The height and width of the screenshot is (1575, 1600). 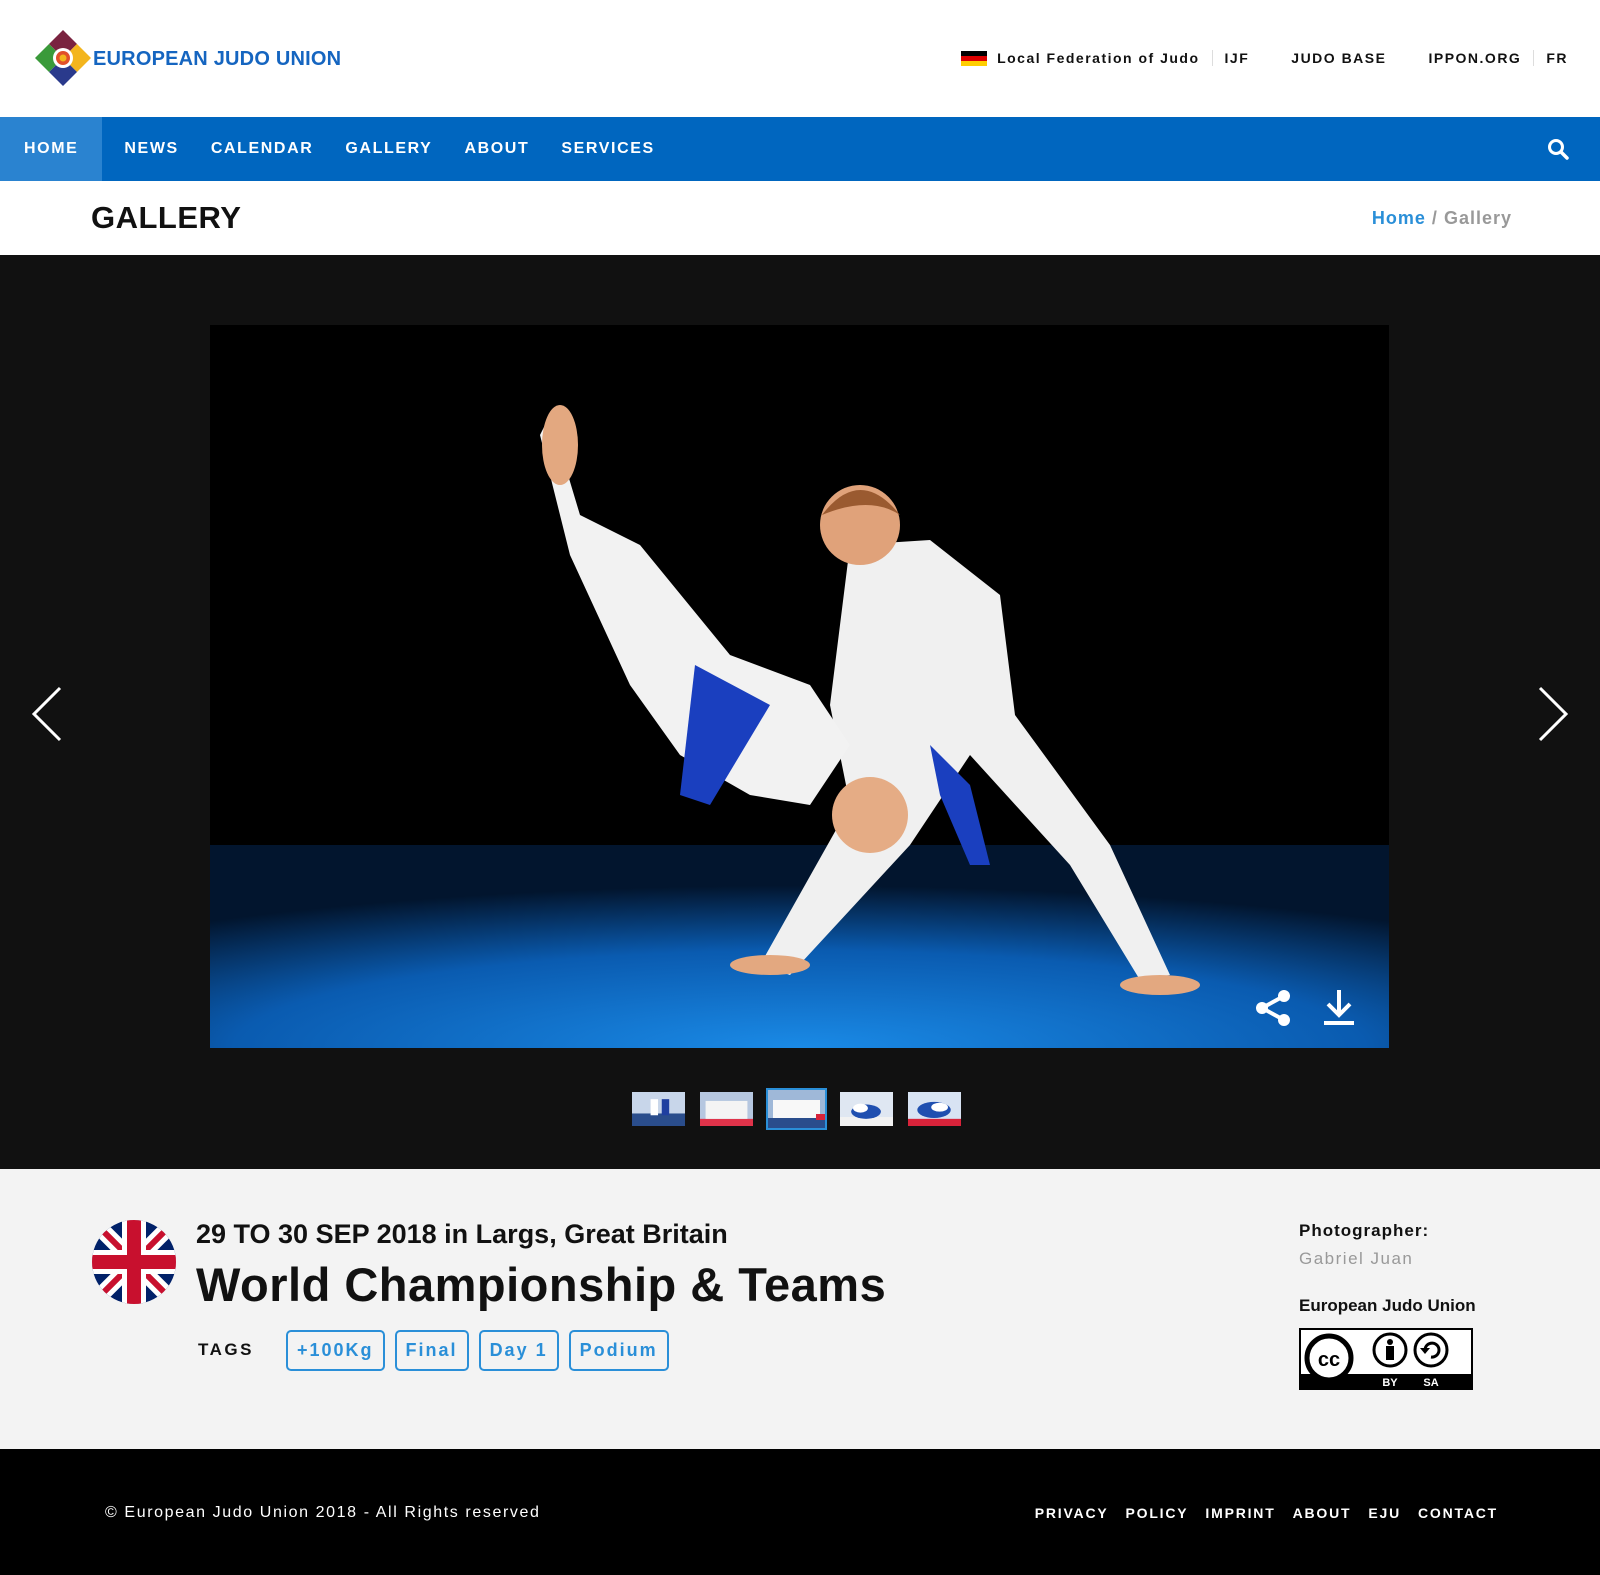 I want to click on photographer-label: Photographer:, so click(x=1364, y=1230).